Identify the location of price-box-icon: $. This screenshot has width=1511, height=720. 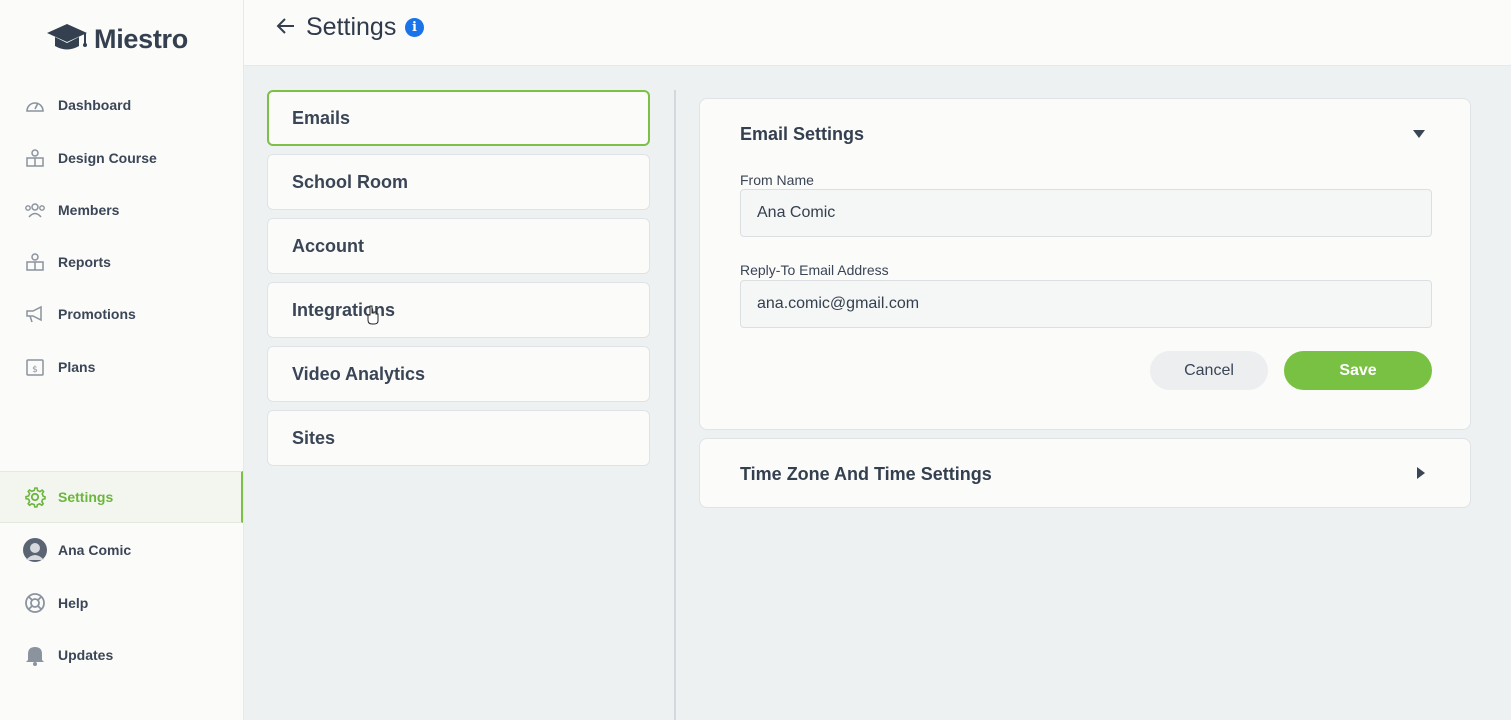
(35, 367).